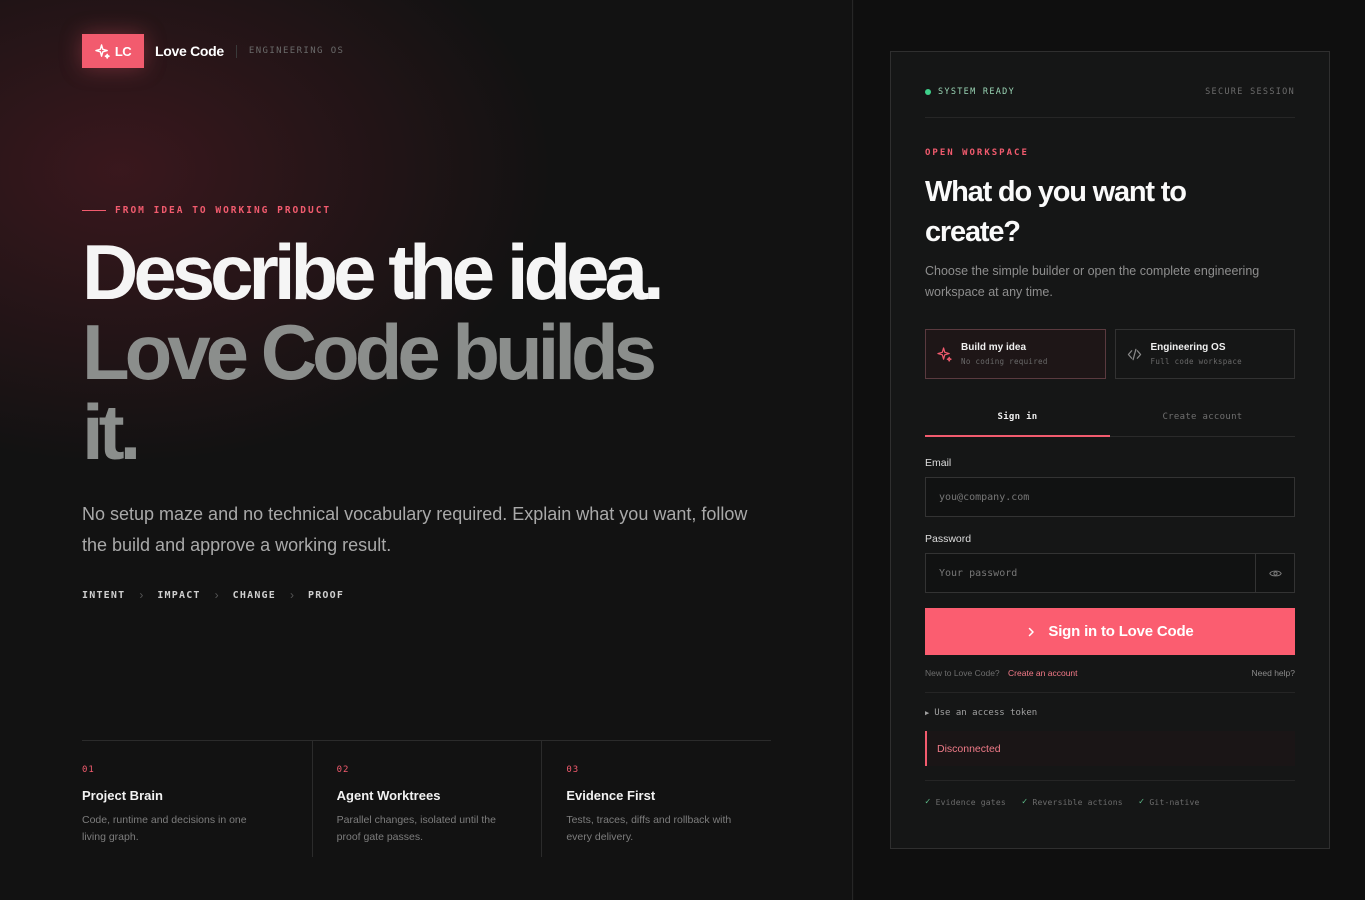 The height and width of the screenshot is (900, 1365). What do you see at coordinates (1090, 573) in the screenshot?
I see `password-field` at bounding box center [1090, 573].